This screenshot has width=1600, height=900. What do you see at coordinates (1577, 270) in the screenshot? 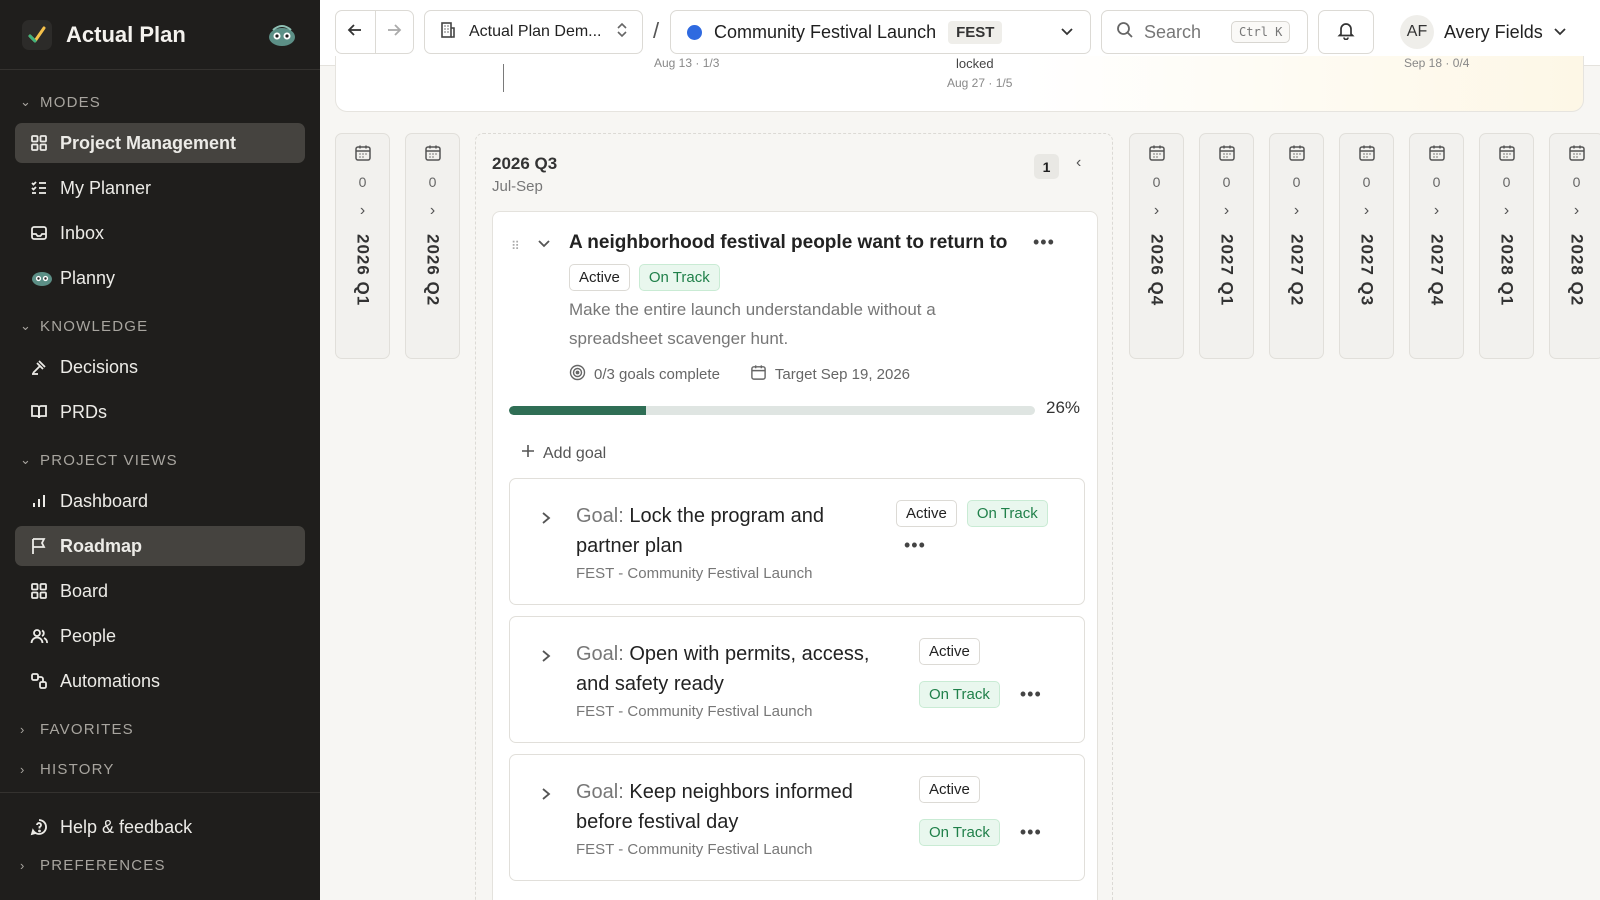
I see `quarter-label: 2028 Q2` at bounding box center [1577, 270].